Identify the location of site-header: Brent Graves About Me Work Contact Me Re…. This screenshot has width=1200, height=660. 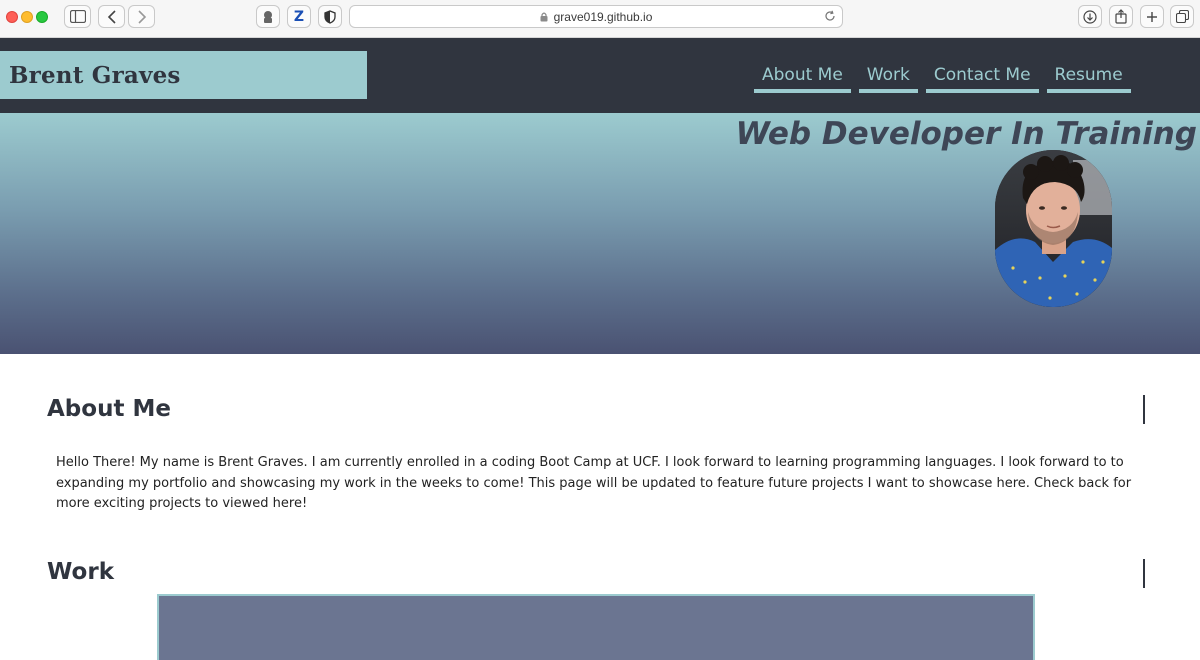
(600, 75).